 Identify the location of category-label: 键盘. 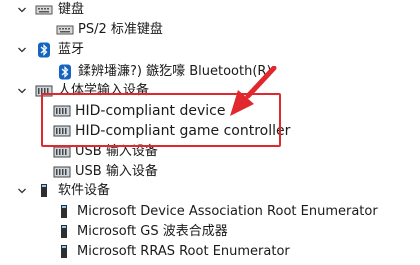
(71, 9).